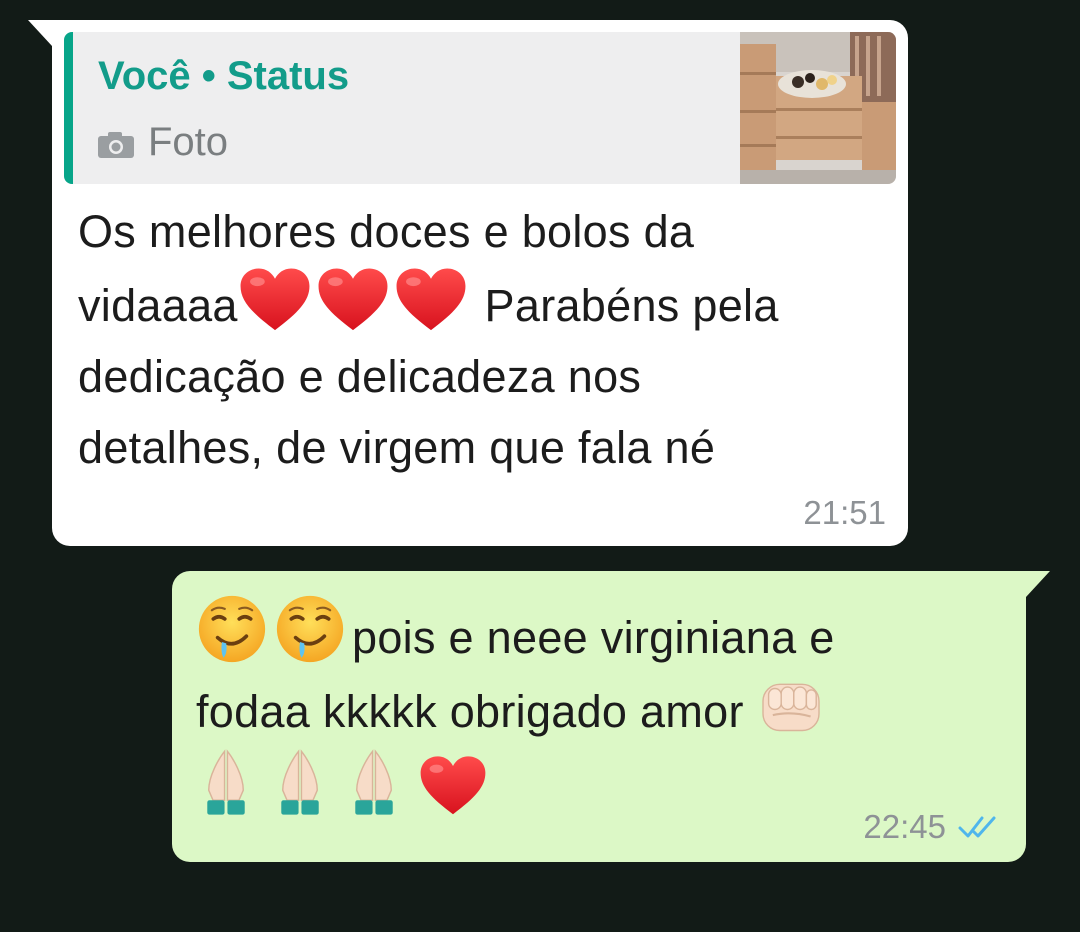 The image size is (1080, 932). I want to click on quote-media-label: Foto, so click(188, 142).